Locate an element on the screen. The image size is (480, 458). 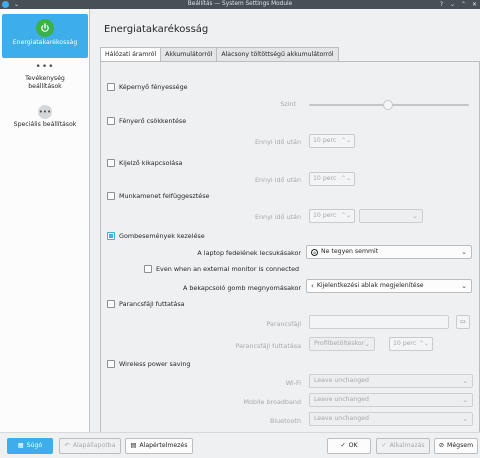
close-icon: ✕ is located at coordinates (474, 4).